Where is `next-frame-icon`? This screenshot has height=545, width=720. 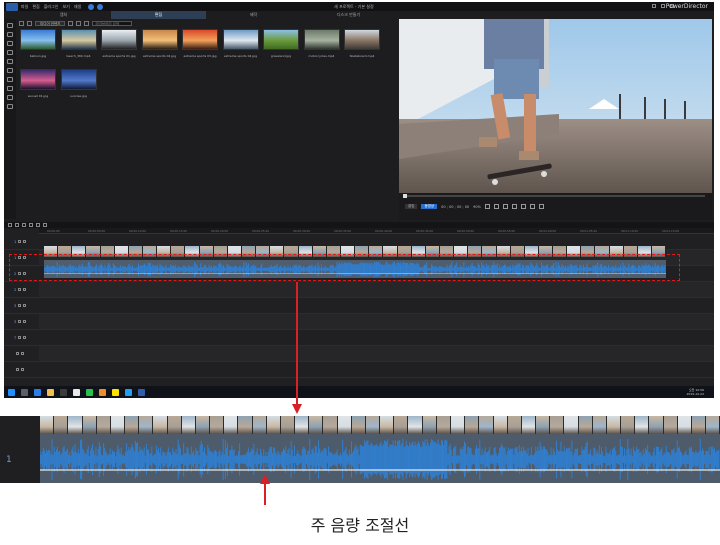
next-frame-icon is located at coordinates (514, 206).